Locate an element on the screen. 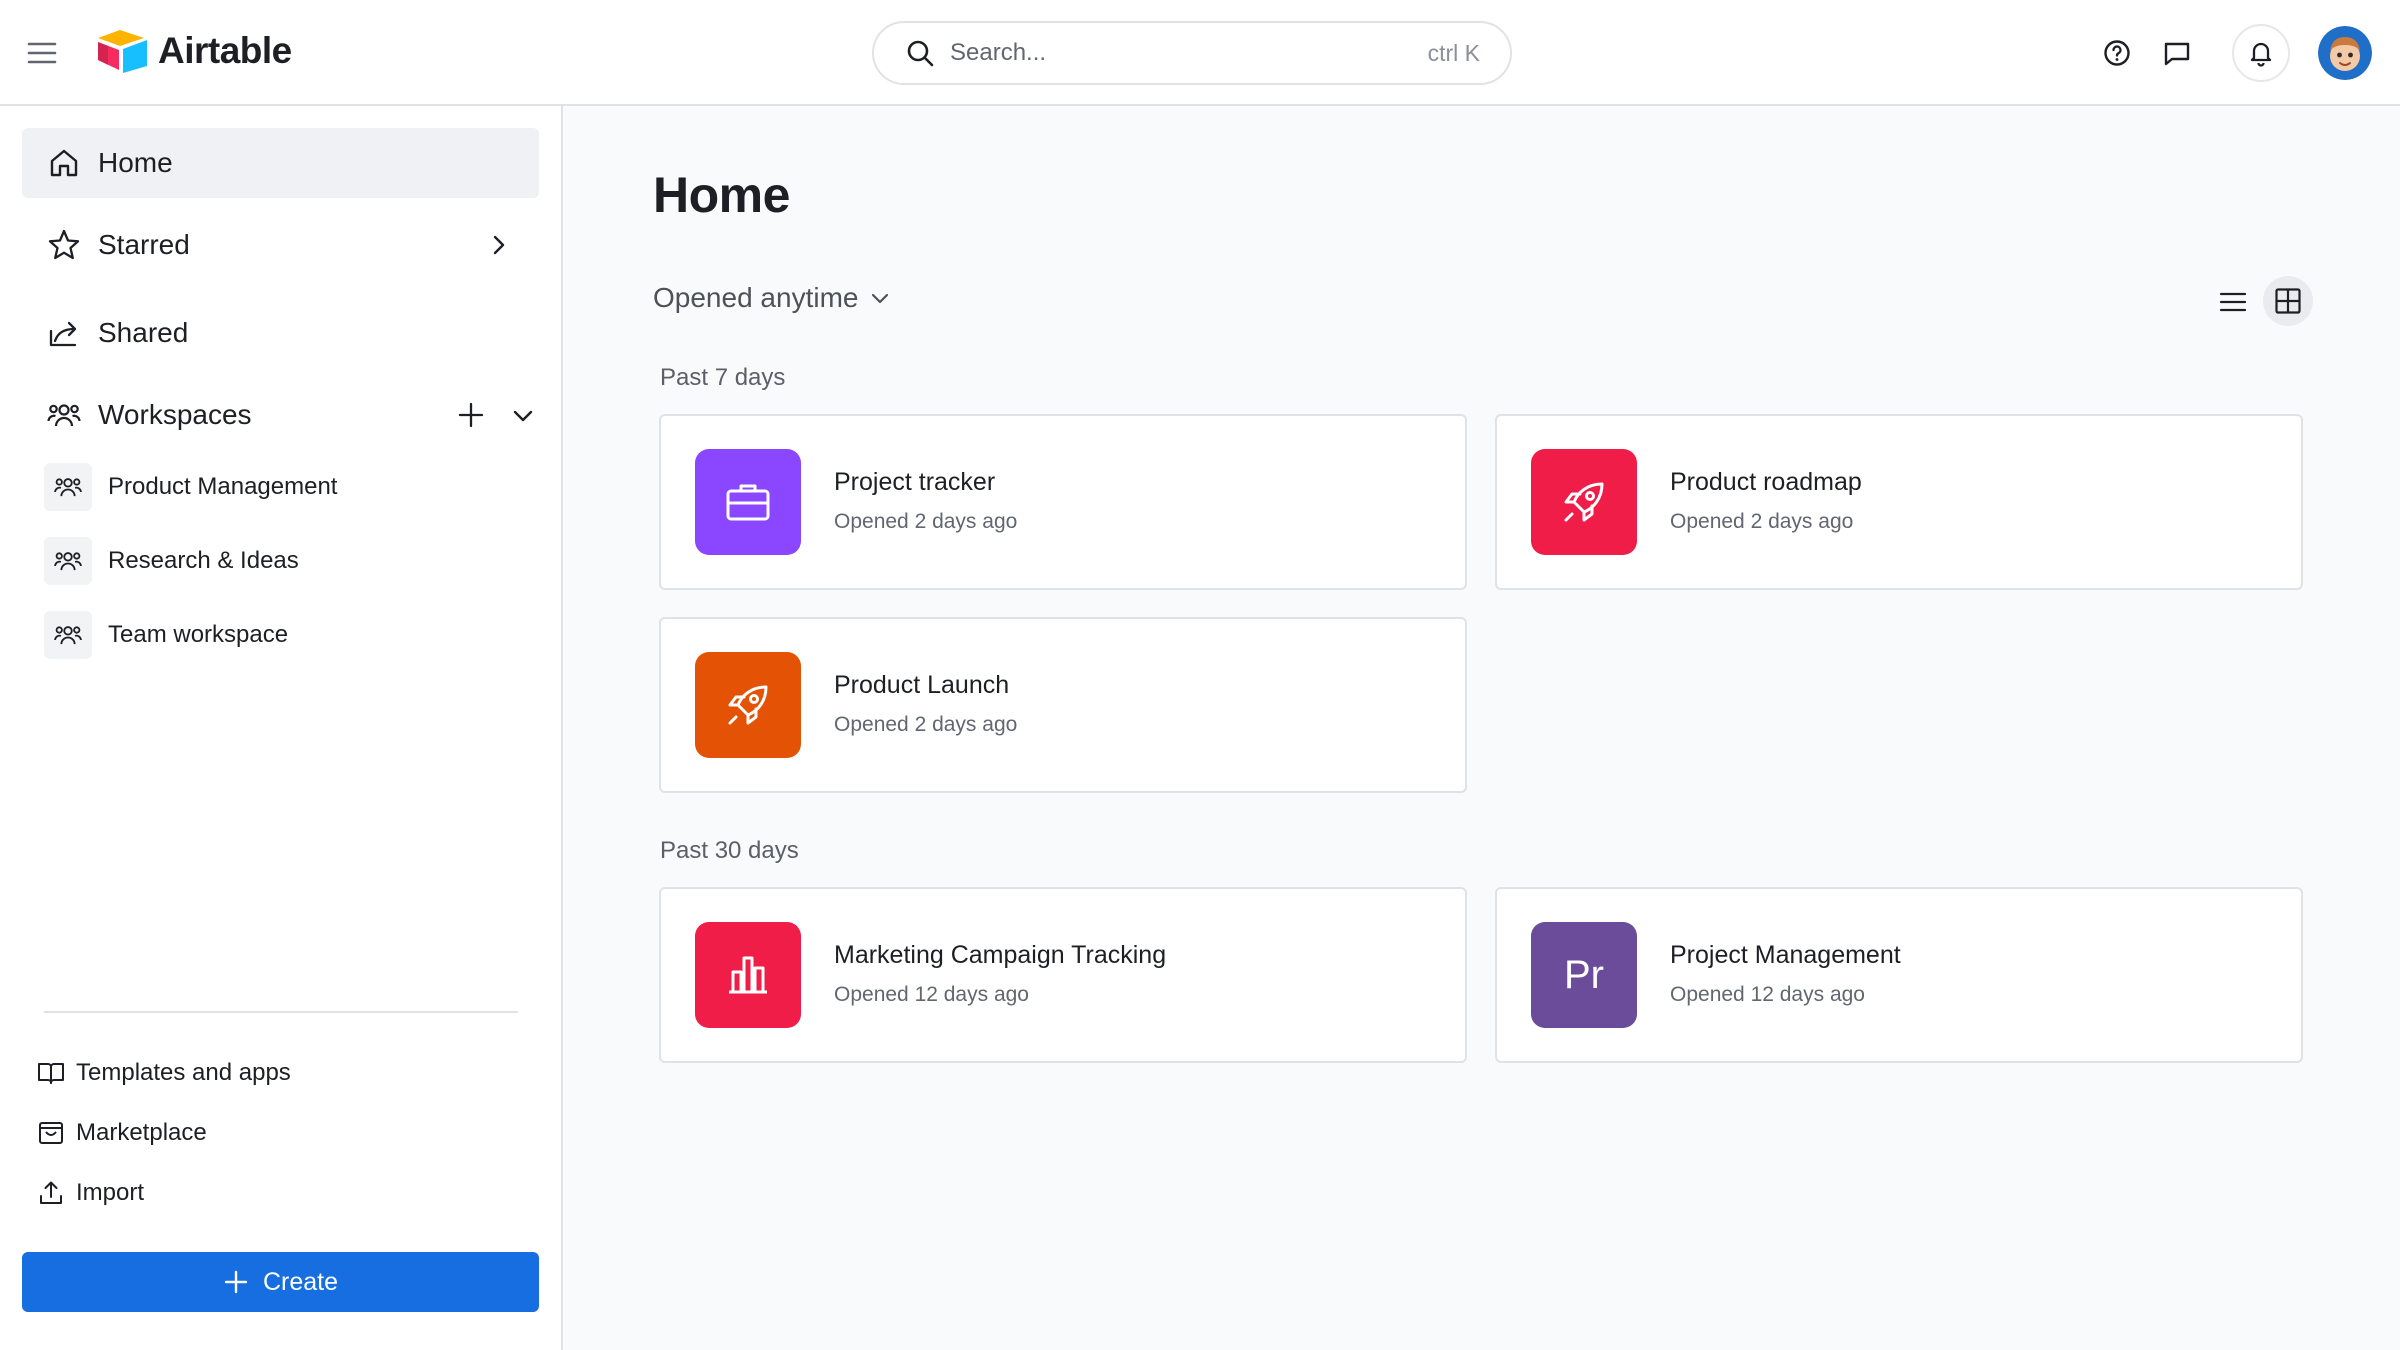 Image resolution: width=2400 pixels, height=1350 pixels. templates-and-apps-link: Templates and apps is located at coordinates (163, 1073).